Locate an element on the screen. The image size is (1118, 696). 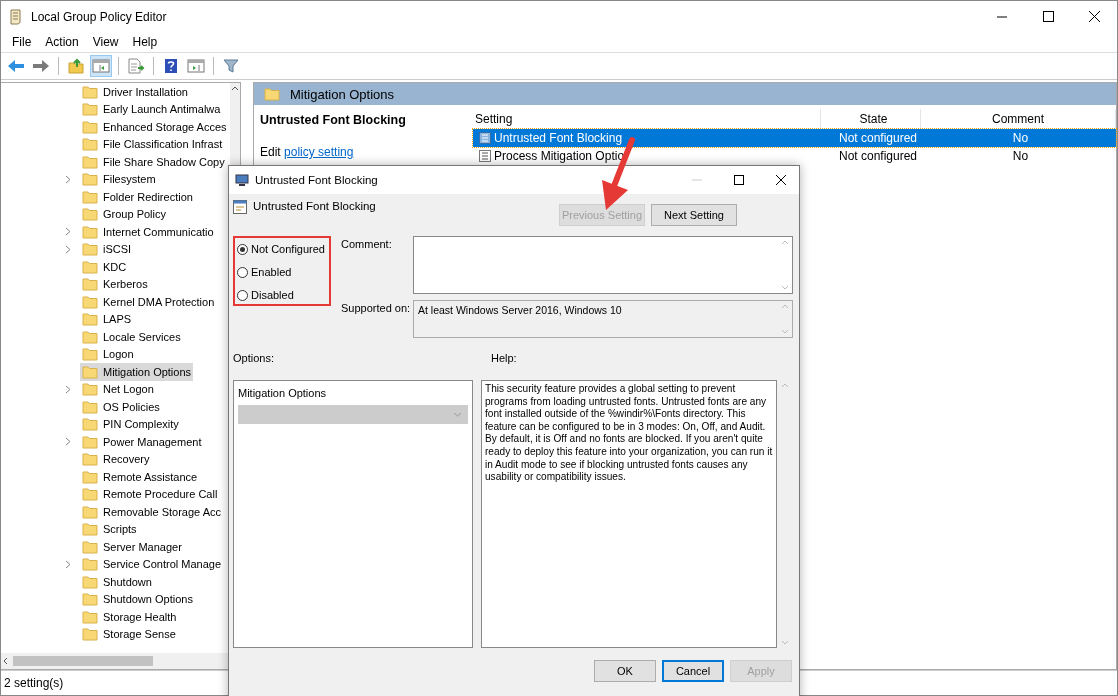
tree-item: iSCSI is located at coordinates (107, 249).